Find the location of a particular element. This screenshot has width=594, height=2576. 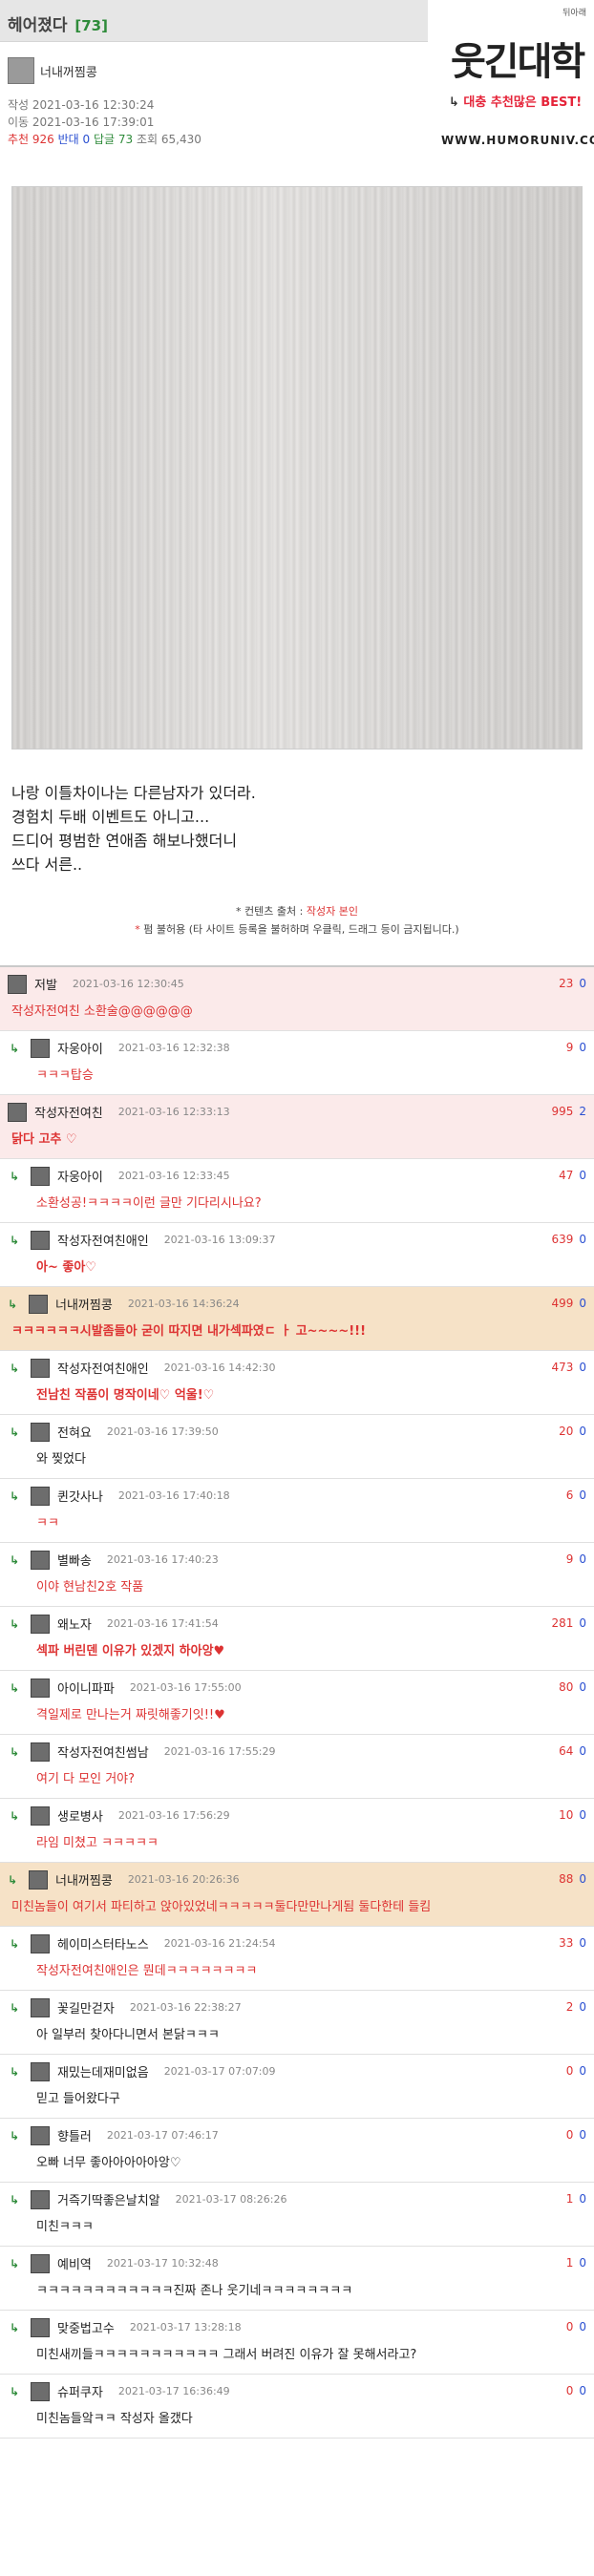

comment-date: 2021-03-16 20:26:36 is located at coordinates (183, 1879).